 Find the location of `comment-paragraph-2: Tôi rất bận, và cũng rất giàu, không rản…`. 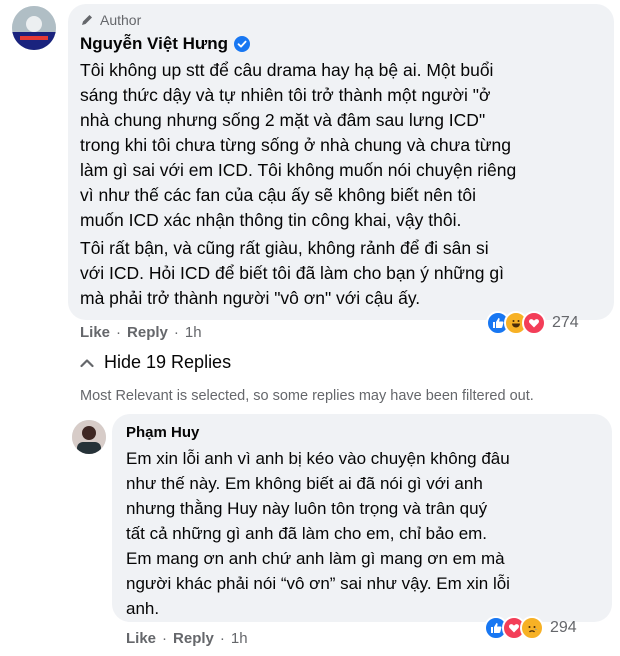

comment-paragraph-2: Tôi rất bận, và cũng rất giàu, không rản… is located at coordinates (292, 273).